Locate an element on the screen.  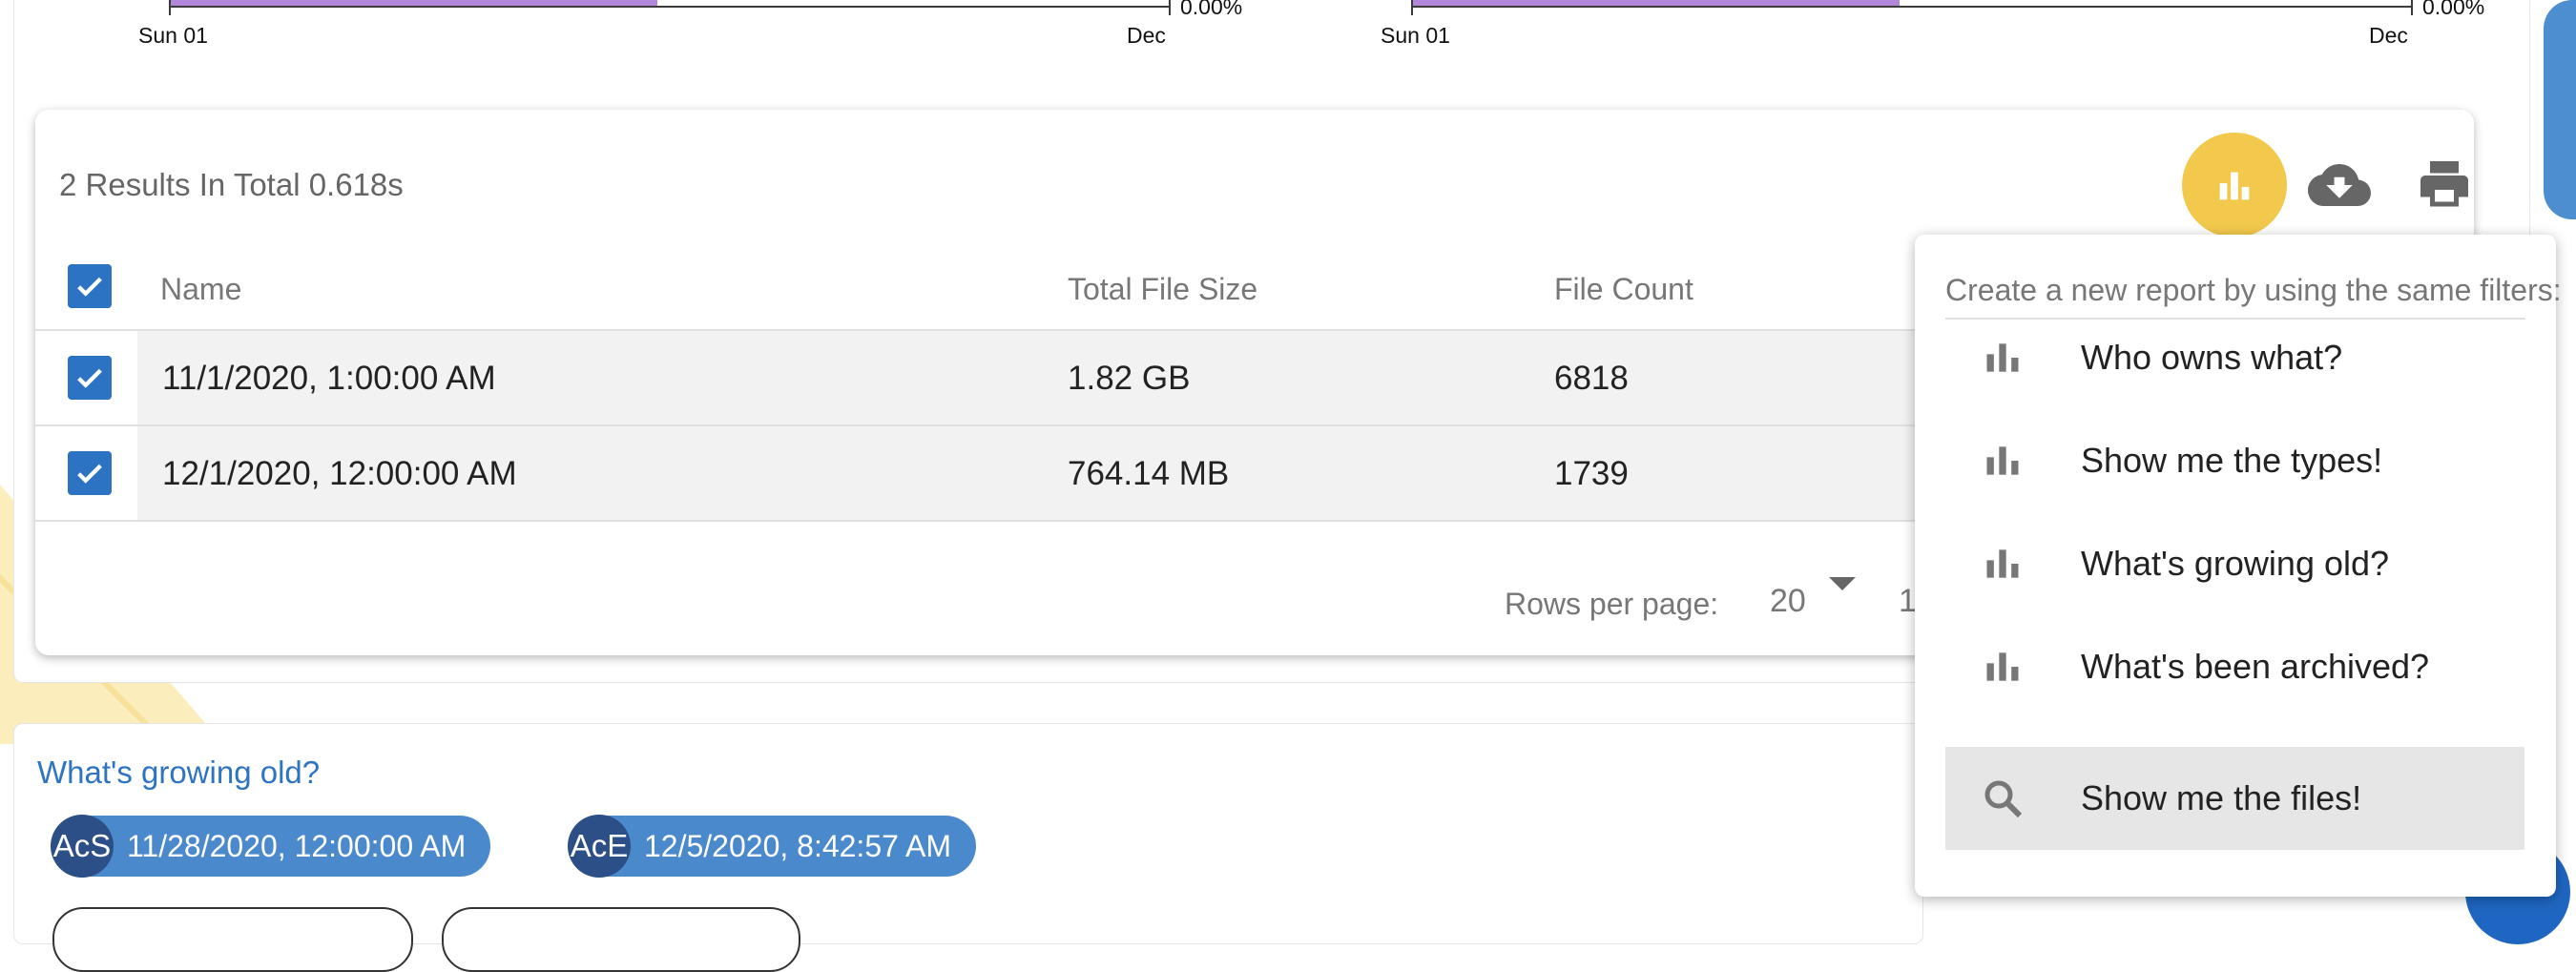
filter-chip-end: AcE 12/5/2020, 8:42:57 AM is located at coordinates (772, 846).